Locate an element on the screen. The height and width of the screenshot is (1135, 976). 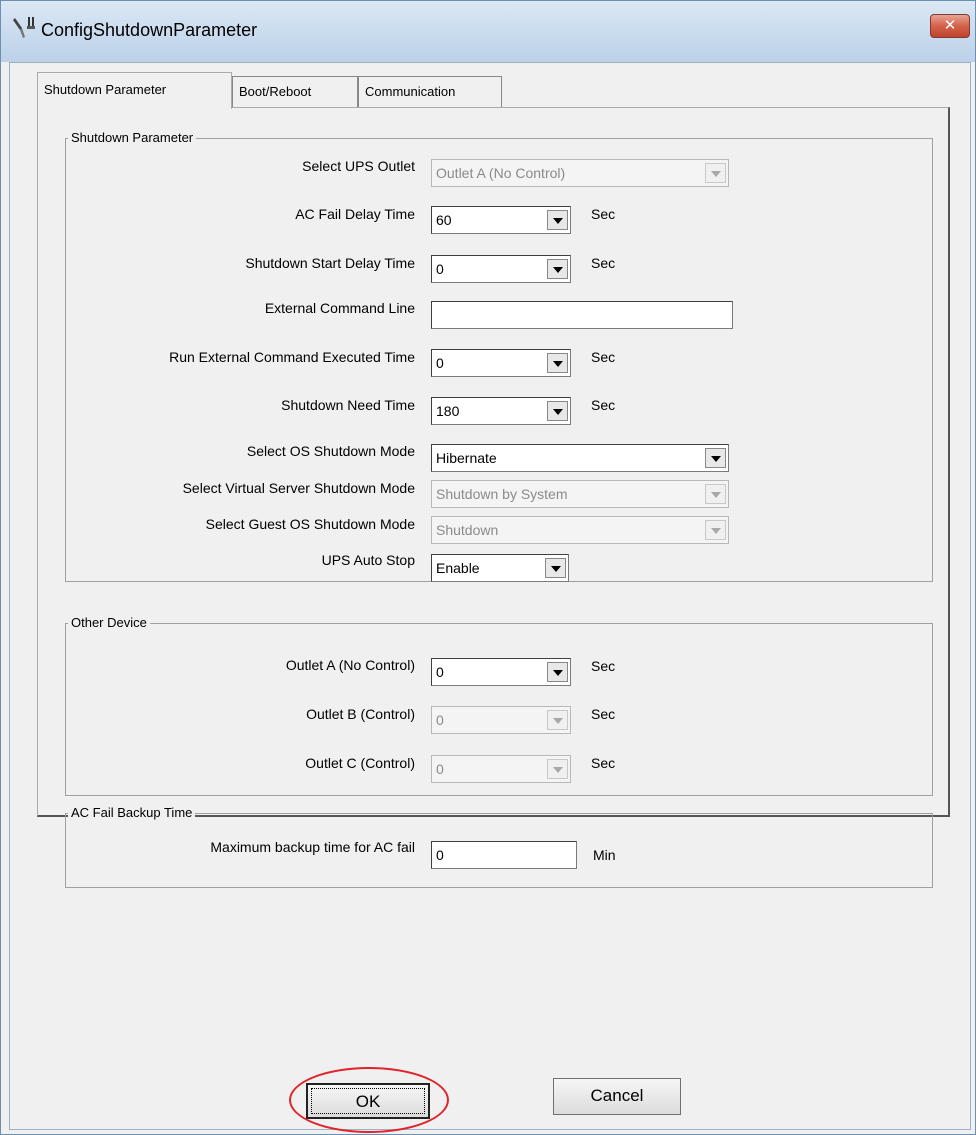
shutdown-need-time-unit: Sec is located at coordinates (603, 405).